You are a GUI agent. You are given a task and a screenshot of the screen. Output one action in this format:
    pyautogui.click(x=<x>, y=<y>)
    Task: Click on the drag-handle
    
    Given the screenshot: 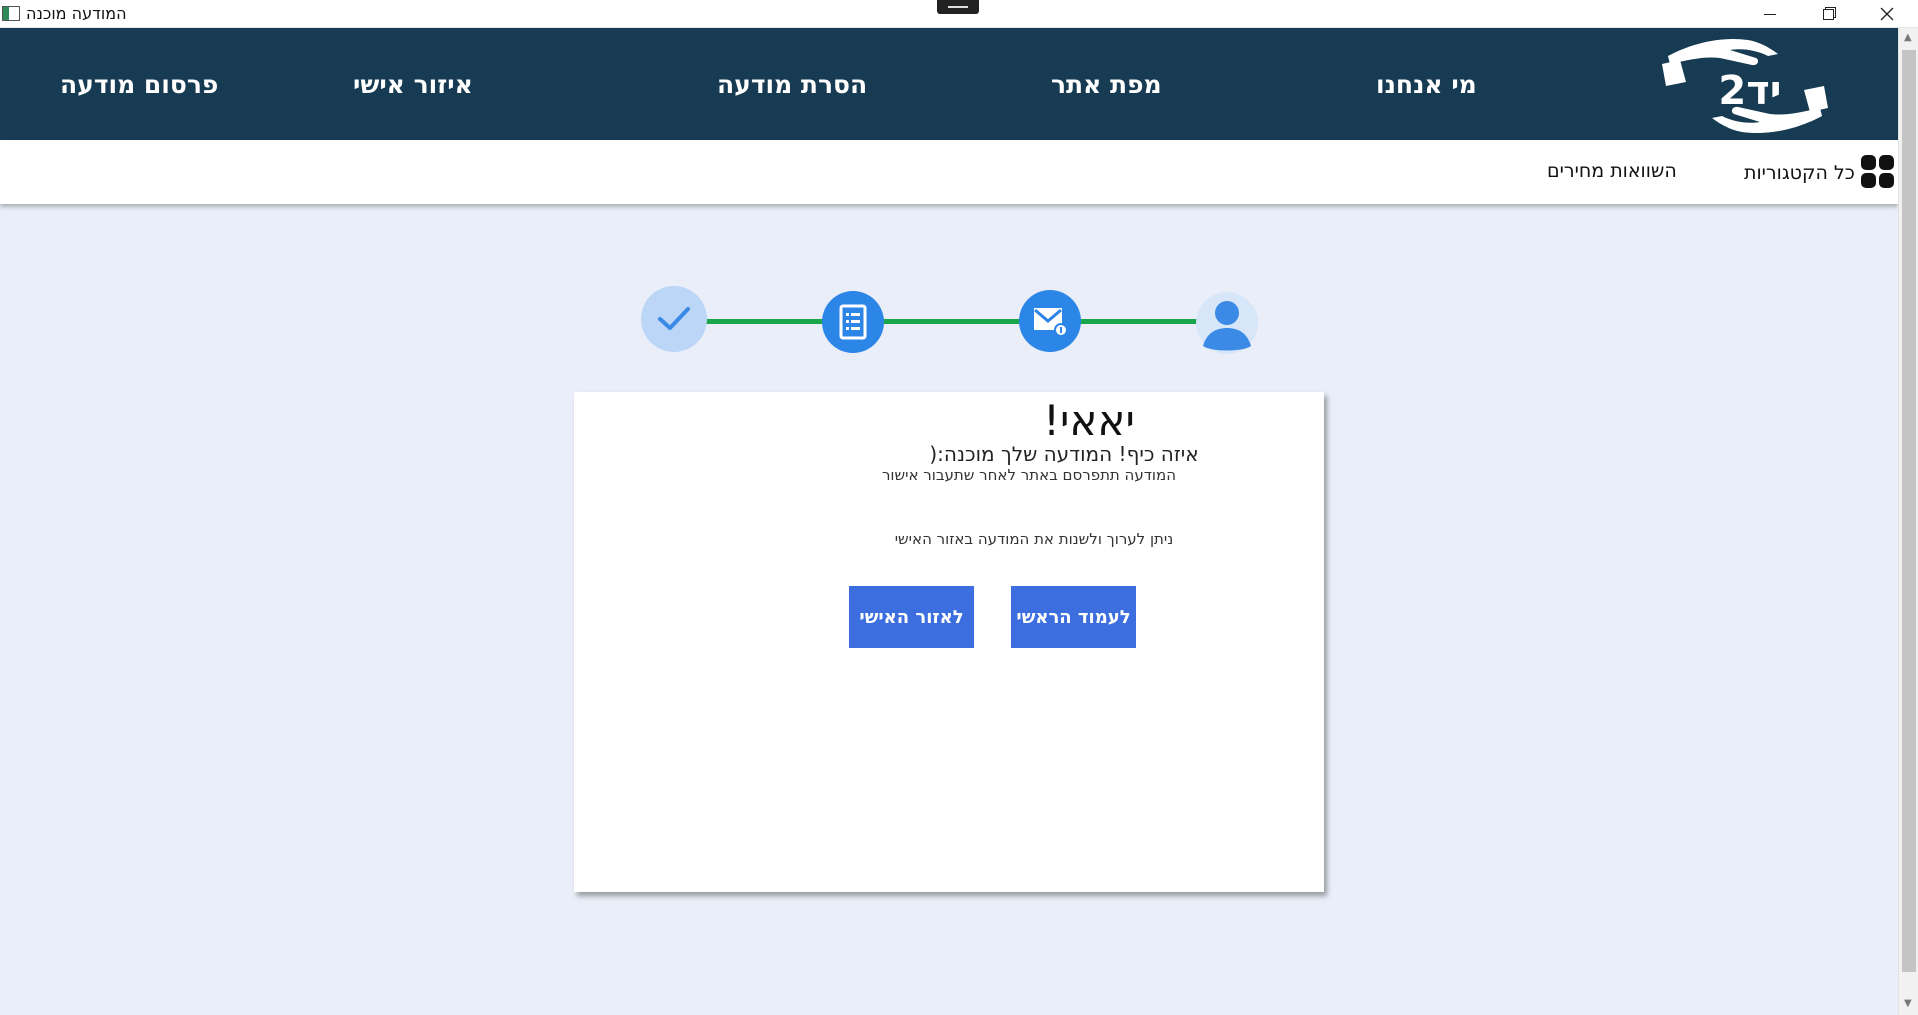 What is the action you would take?
    pyautogui.click(x=958, y=7)
    